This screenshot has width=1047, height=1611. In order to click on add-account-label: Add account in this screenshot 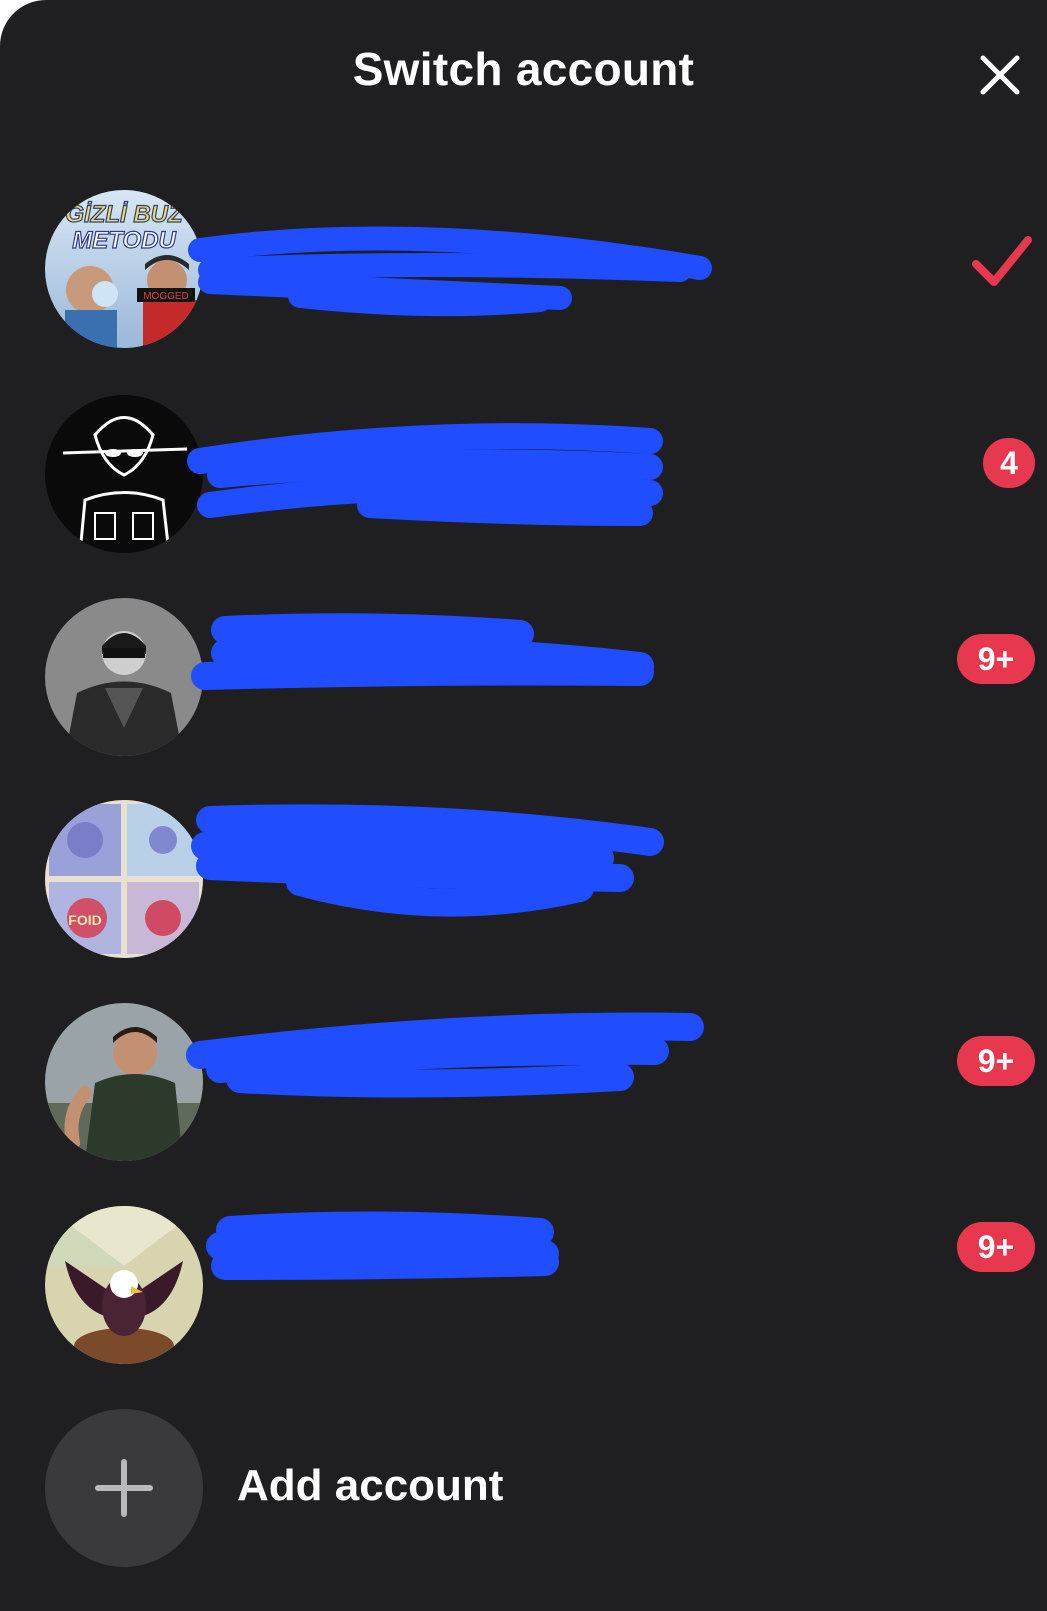, I will do `click(370, 1485)`.